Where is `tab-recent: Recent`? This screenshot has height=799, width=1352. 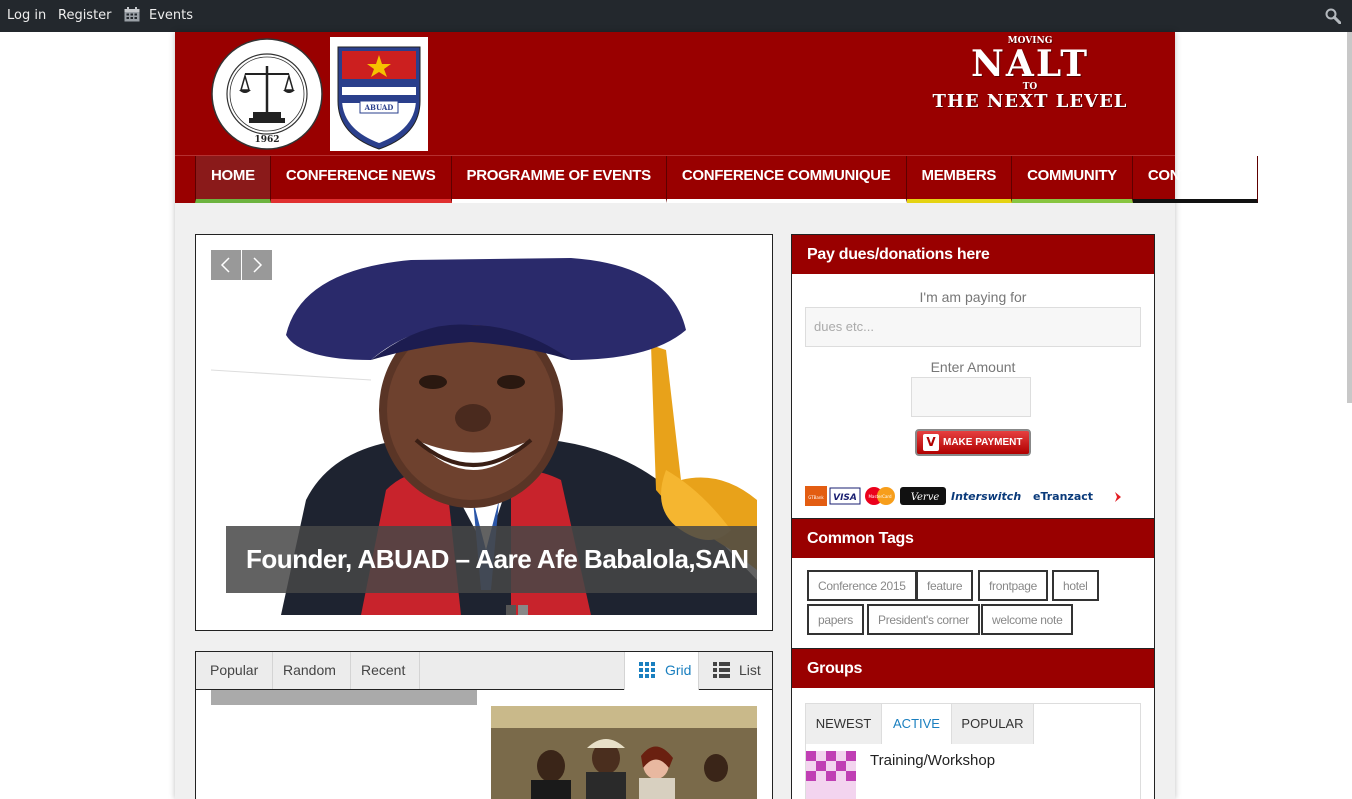
tab-recent: Recent is located at coordinates (384, 670).